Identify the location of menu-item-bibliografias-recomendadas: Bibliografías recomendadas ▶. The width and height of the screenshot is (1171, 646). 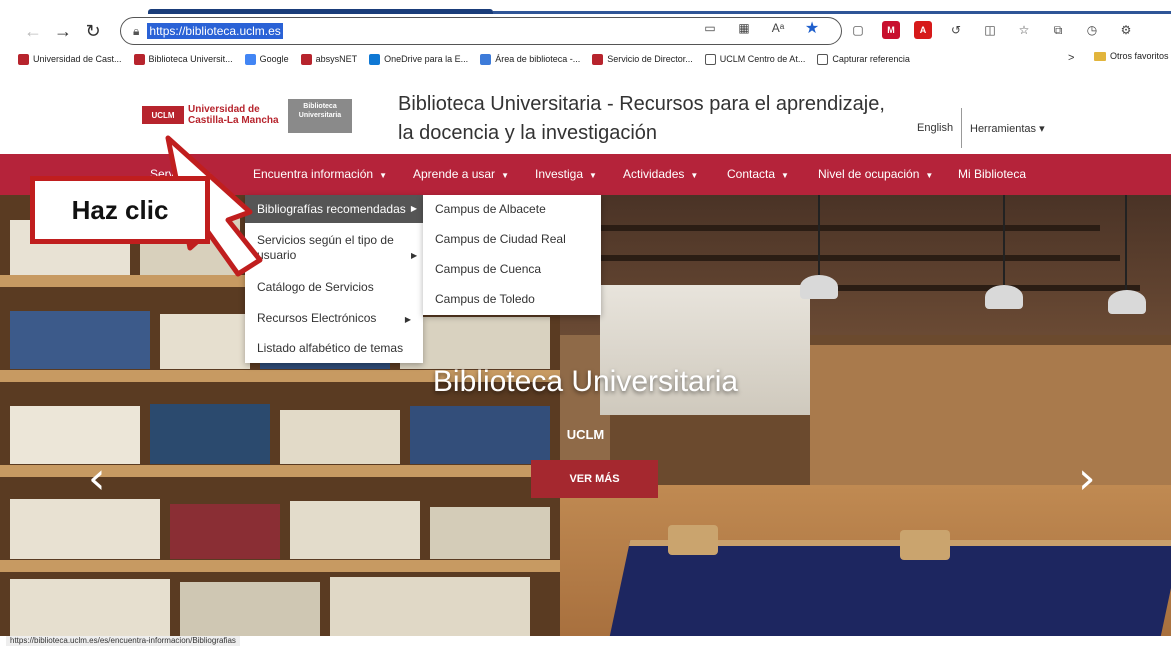
(334, 209).